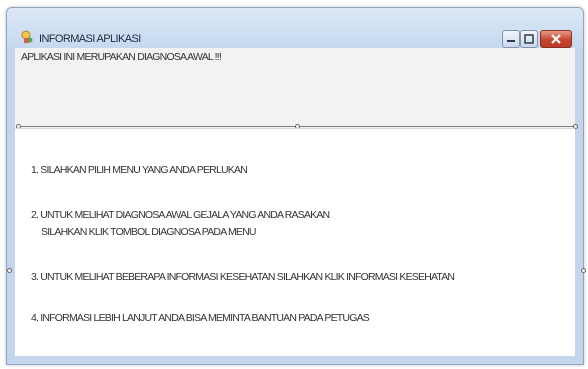 This screenshot has height=369, width=588. I want to click on window-title: INFORMASI APLIKASI, so click(90, 39).